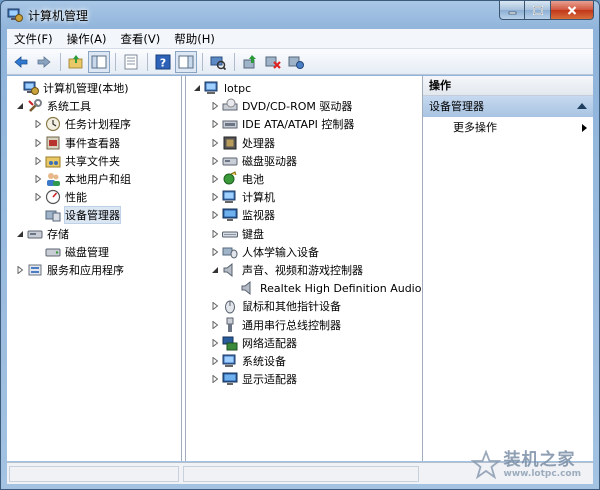 Image resolution: width=600 pixels, height=490 pixels. What do you see at coordinates (304, 161) in the screenshot?
I see `device-category-disk: 磁盘驱动器` at bounding box center [304, 161].